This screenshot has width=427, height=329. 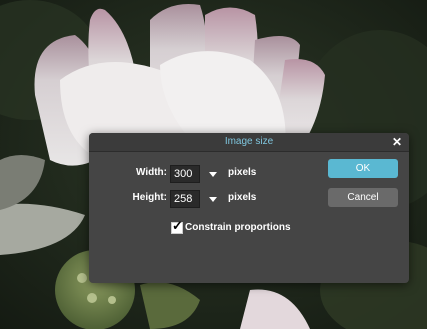 I want to click on height-label: Height:, so click(x=149, y=197).